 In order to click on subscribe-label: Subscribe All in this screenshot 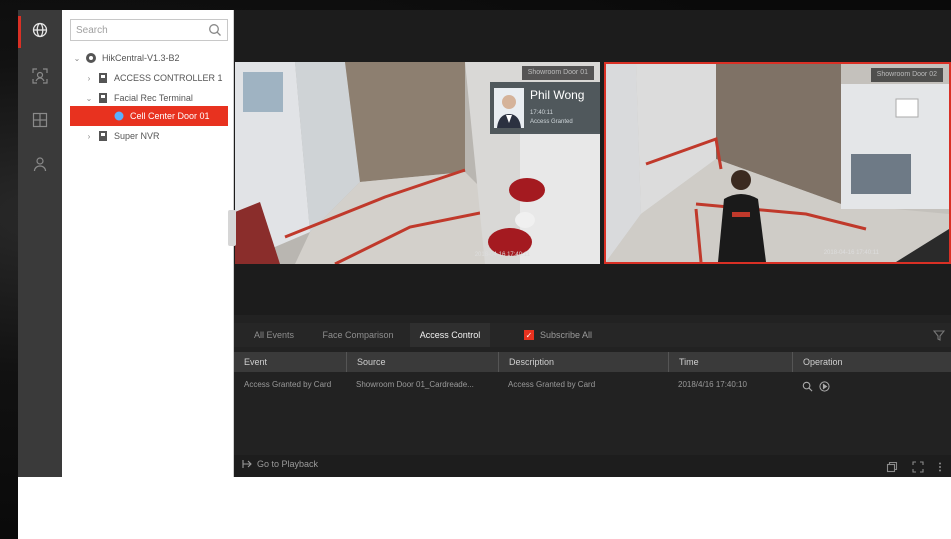, I will do `click(566, 335)`.